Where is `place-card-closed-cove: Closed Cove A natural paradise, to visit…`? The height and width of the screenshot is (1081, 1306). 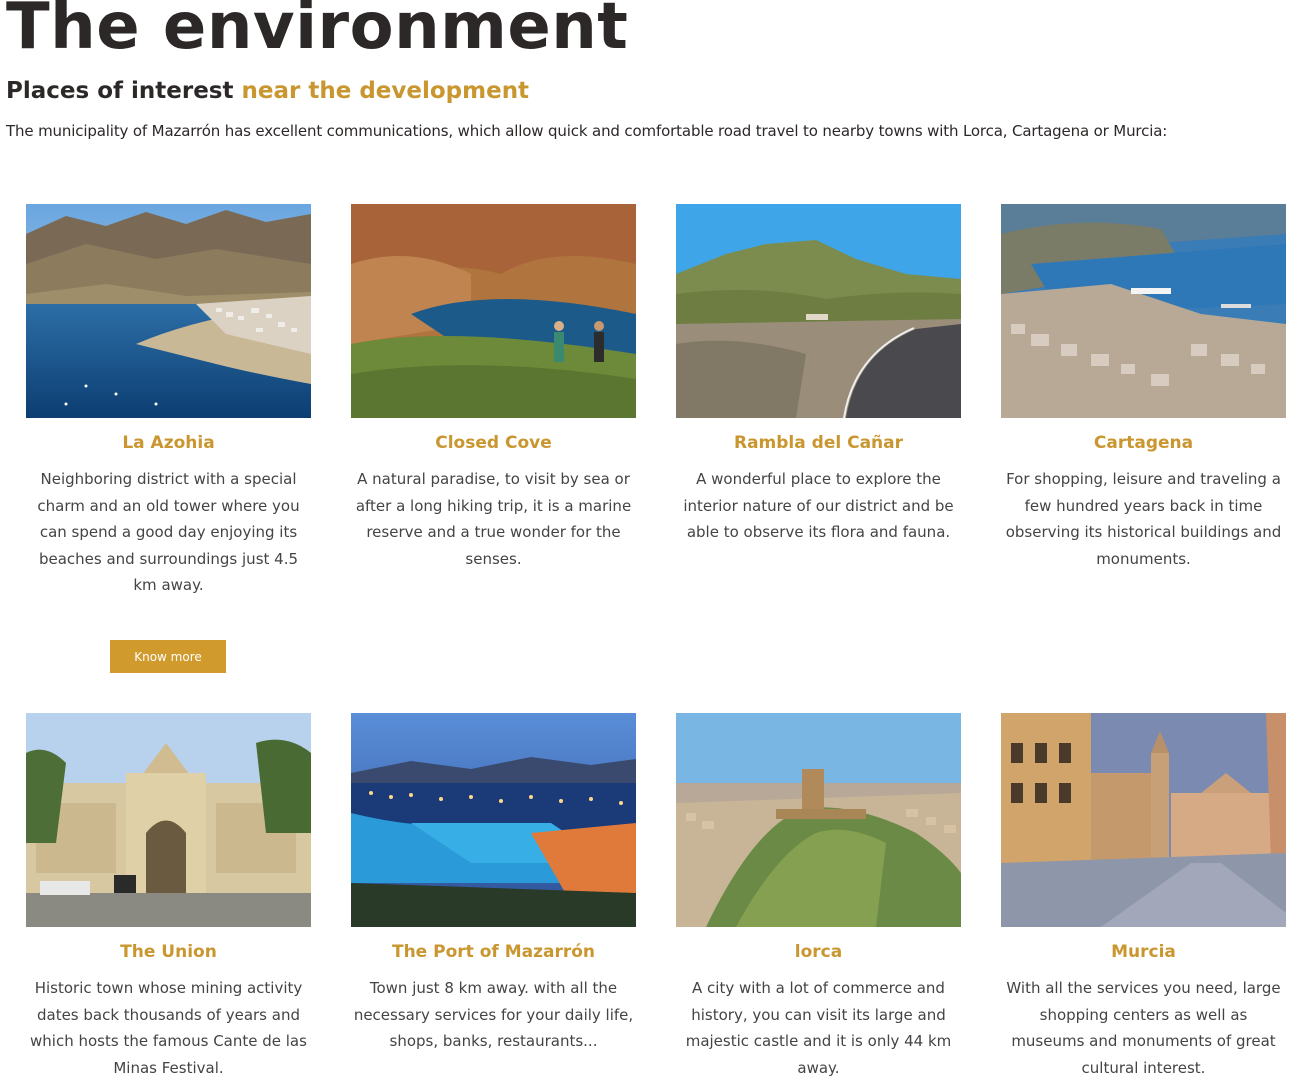 place-card-closed-cove: Closed Cove A natural paradise, to visit… is located at coordinates (493, 388).